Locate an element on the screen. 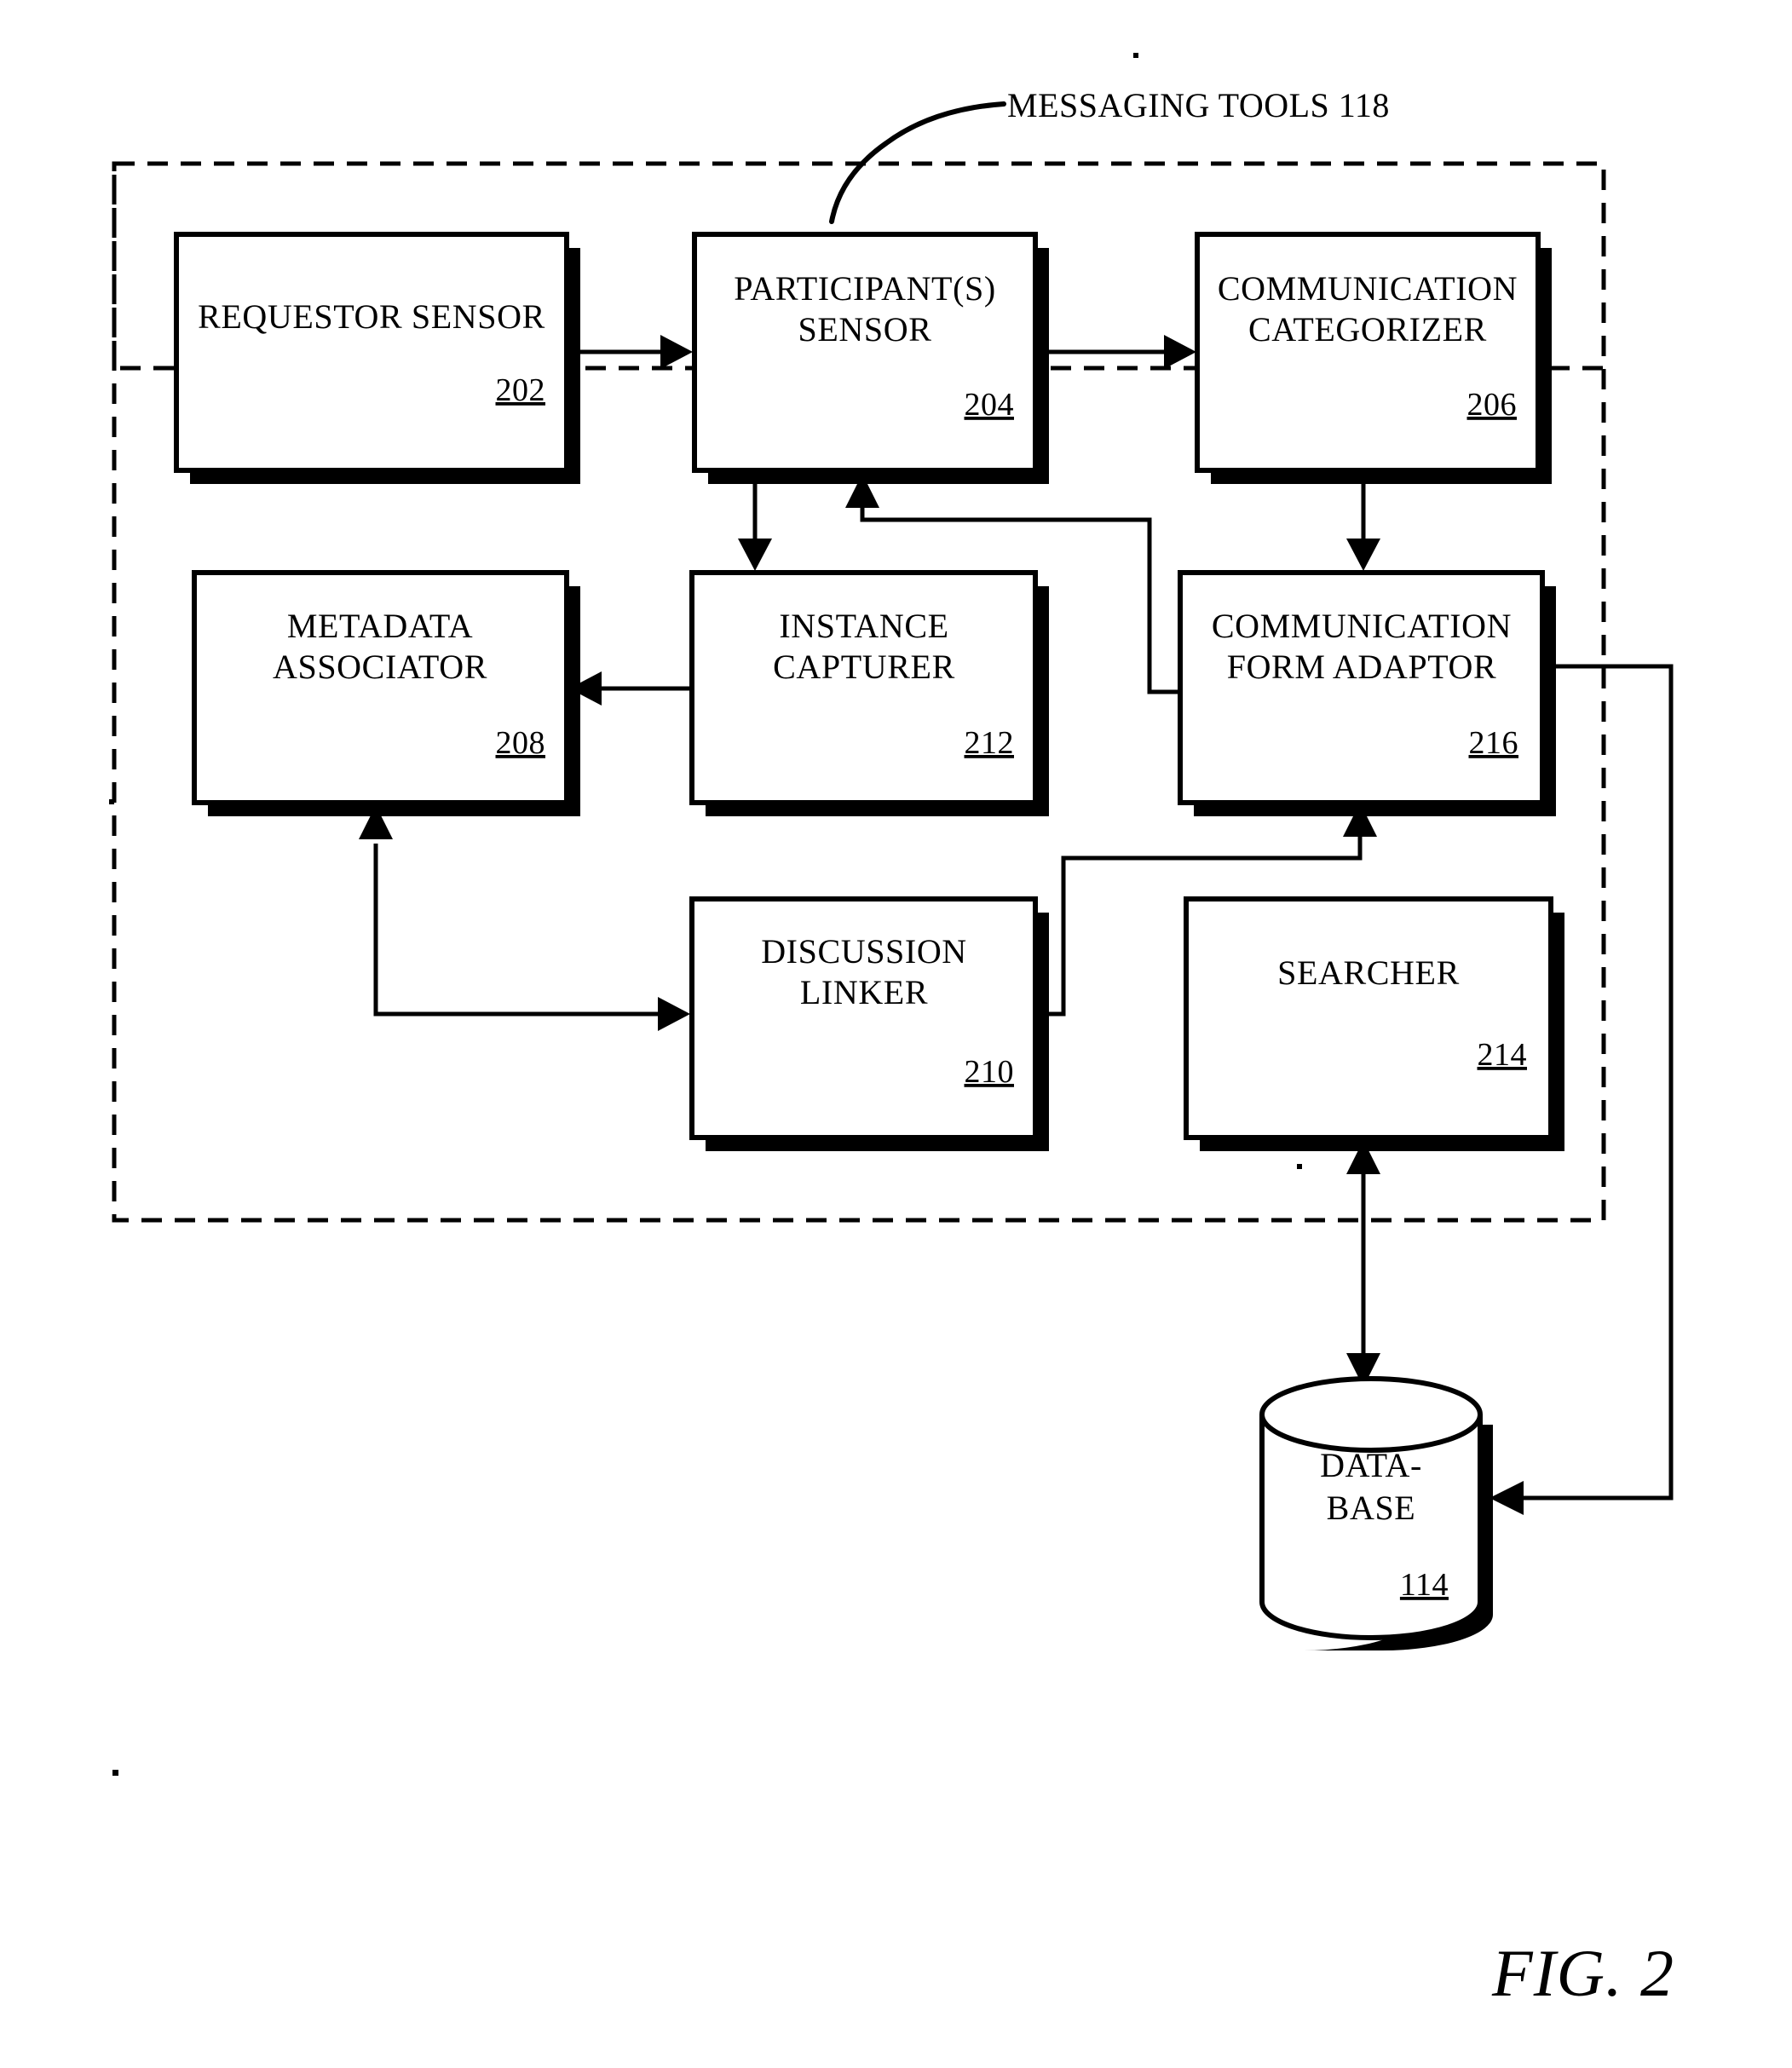 The width and height of the screenshot is (1792, 2068). connector-requestor-to-participants is located at coordinates (631, 352).